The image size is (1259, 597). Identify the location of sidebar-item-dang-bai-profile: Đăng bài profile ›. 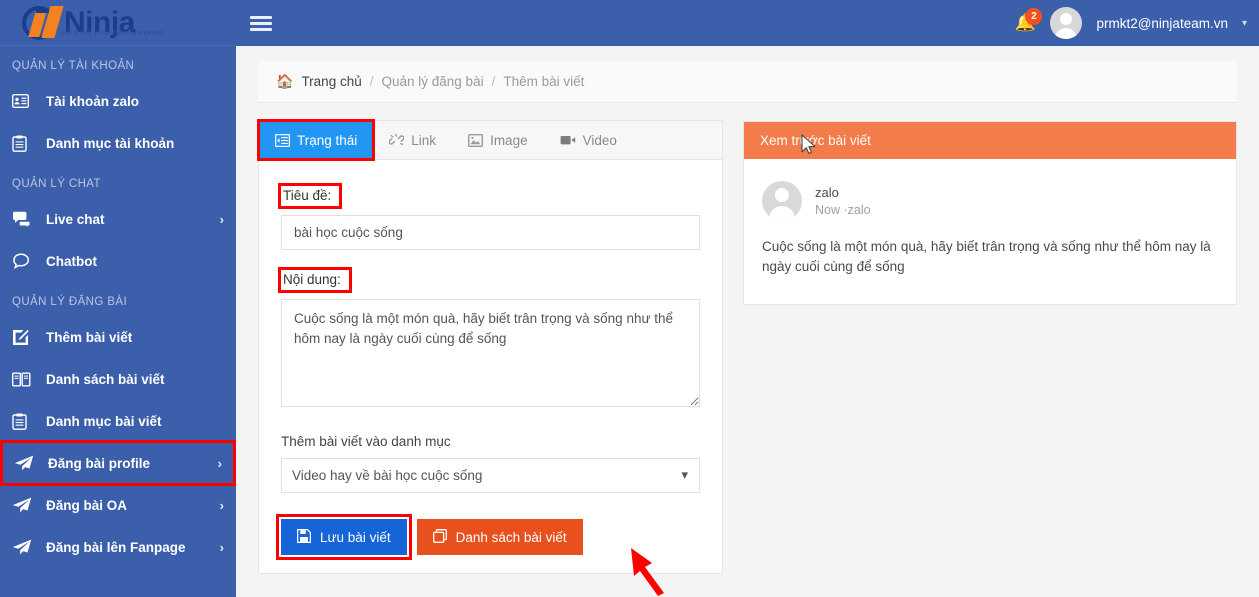
(118, 463).